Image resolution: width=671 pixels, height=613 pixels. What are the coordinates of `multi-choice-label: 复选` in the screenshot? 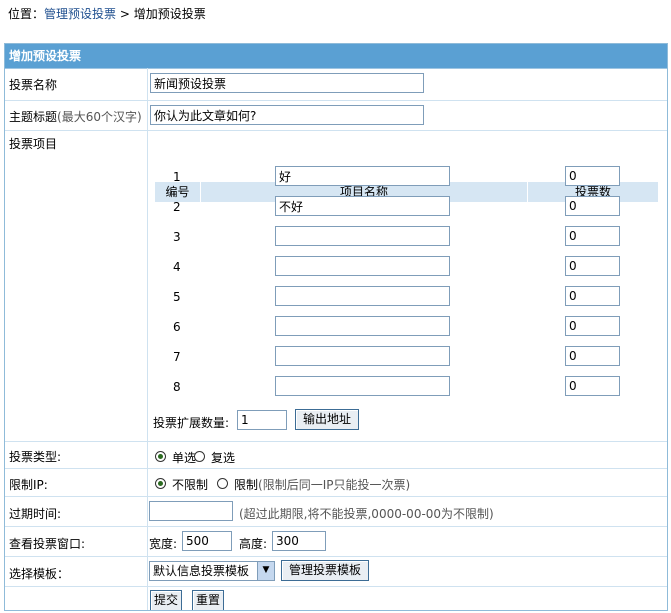 It's located at (223, 458).